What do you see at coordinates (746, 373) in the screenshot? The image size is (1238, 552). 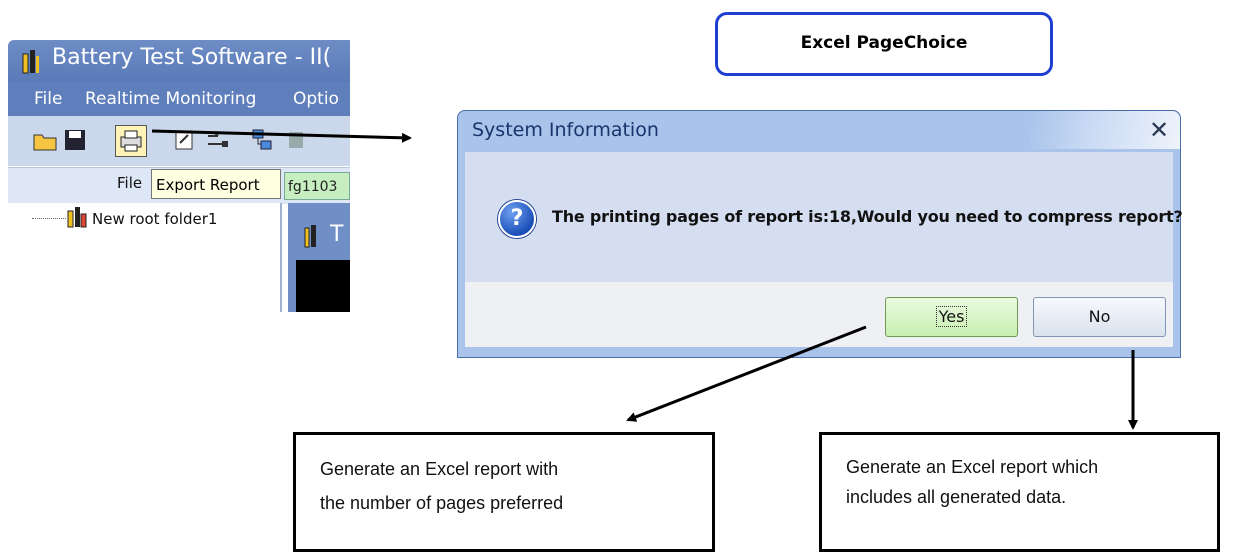 I see `yes-to-callout-arrow` at bounding box center [746, 373].